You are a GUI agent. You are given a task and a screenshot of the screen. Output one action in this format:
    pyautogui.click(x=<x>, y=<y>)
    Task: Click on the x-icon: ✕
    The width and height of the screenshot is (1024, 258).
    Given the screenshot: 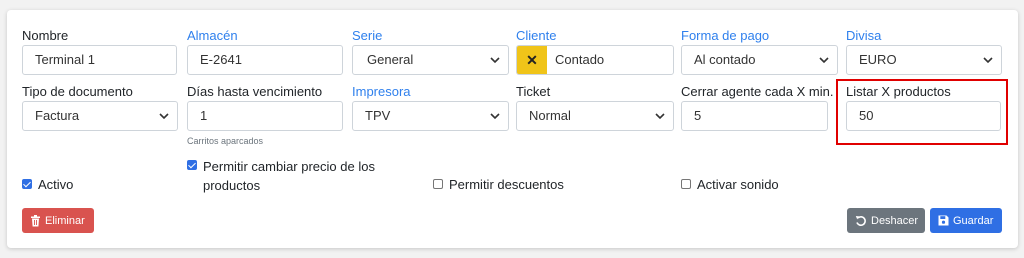 What is the action you would take?
    pyautogui.click(x=532, y=59)
    